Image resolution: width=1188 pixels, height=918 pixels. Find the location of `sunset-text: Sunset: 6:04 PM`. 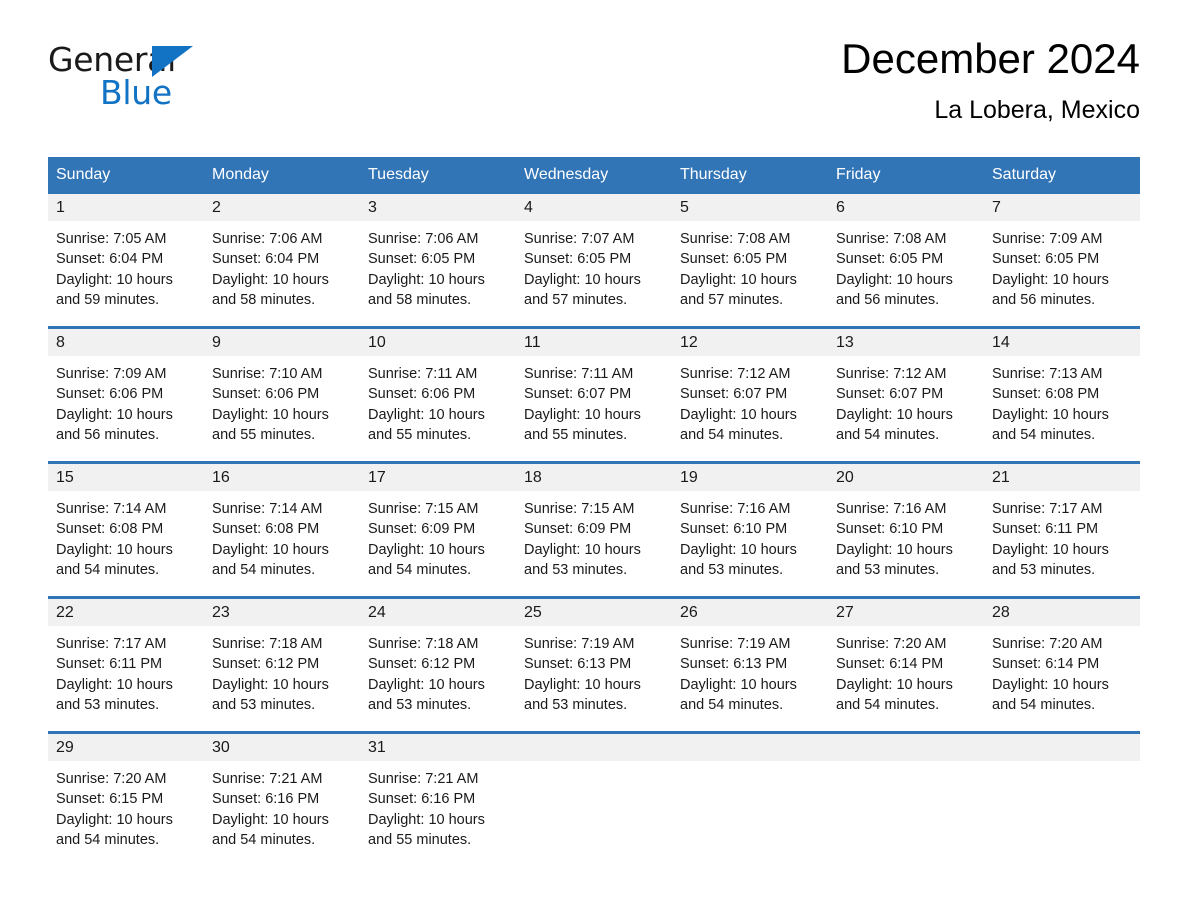

sunset-text: Sunset: 6:04 PM is located at coordinates (266, 259).